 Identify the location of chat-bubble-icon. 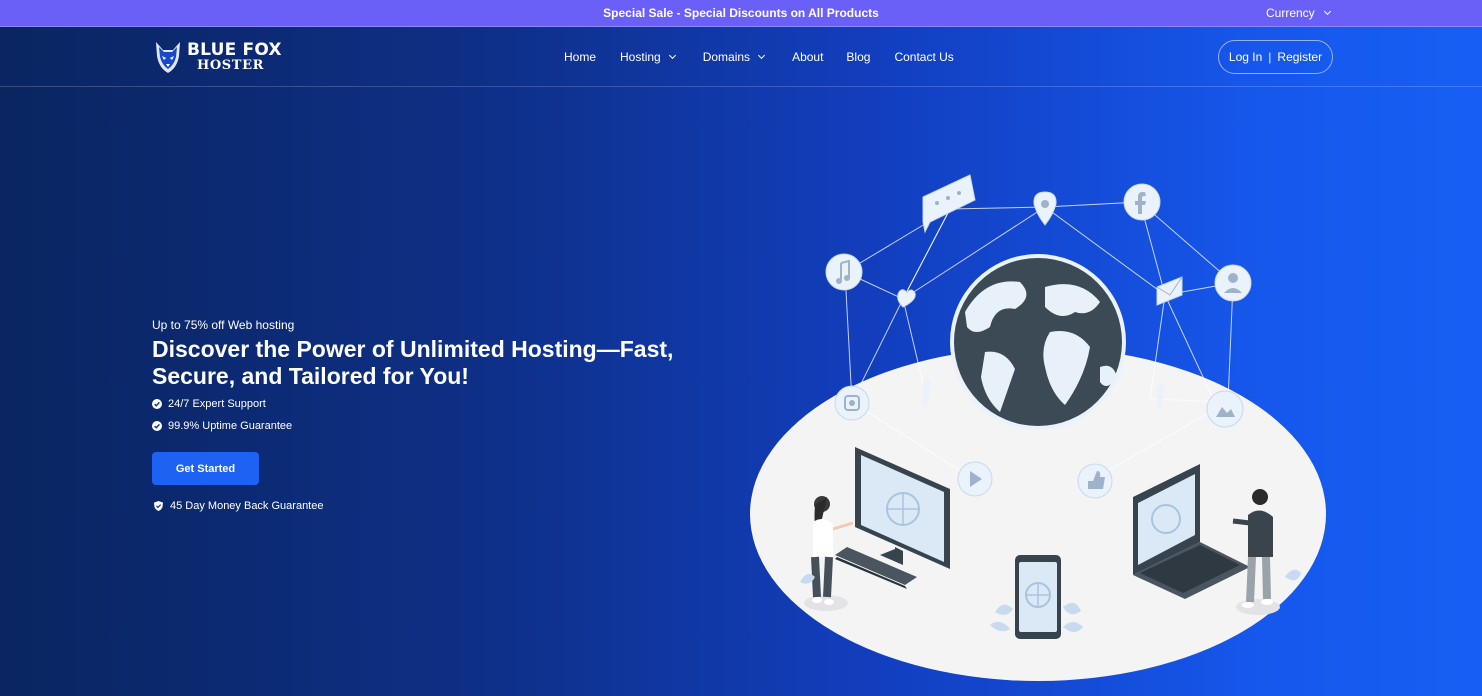
(949, 204).